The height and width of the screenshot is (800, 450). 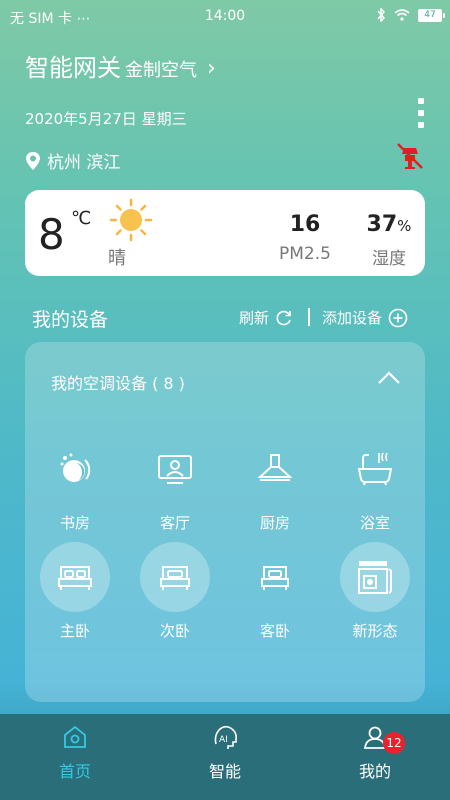 What do you see at coordinates (118, 383) in the screenshot?
I see `panel-title: 我的空调设备 ( 8 )` at bounding box center [118, 383].